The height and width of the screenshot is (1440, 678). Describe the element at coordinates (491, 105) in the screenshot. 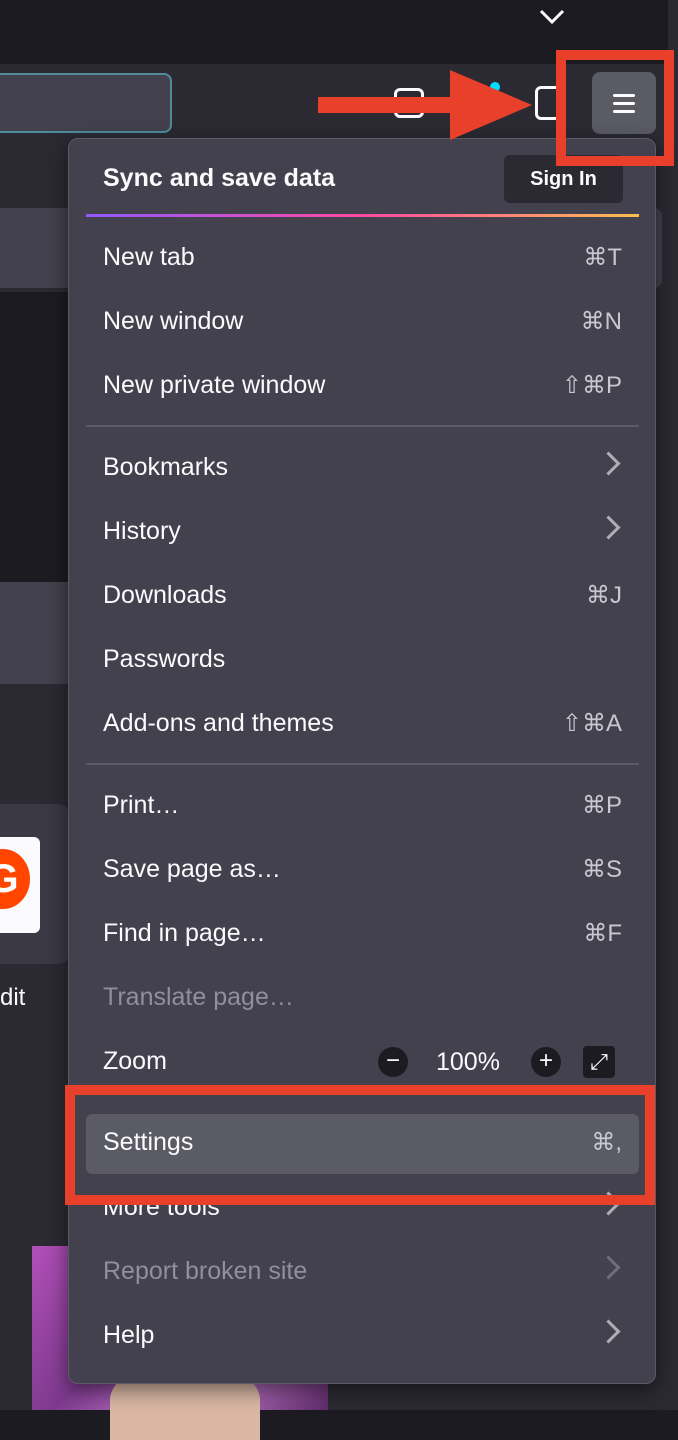

I see `annotation-arrow-head` at that location.